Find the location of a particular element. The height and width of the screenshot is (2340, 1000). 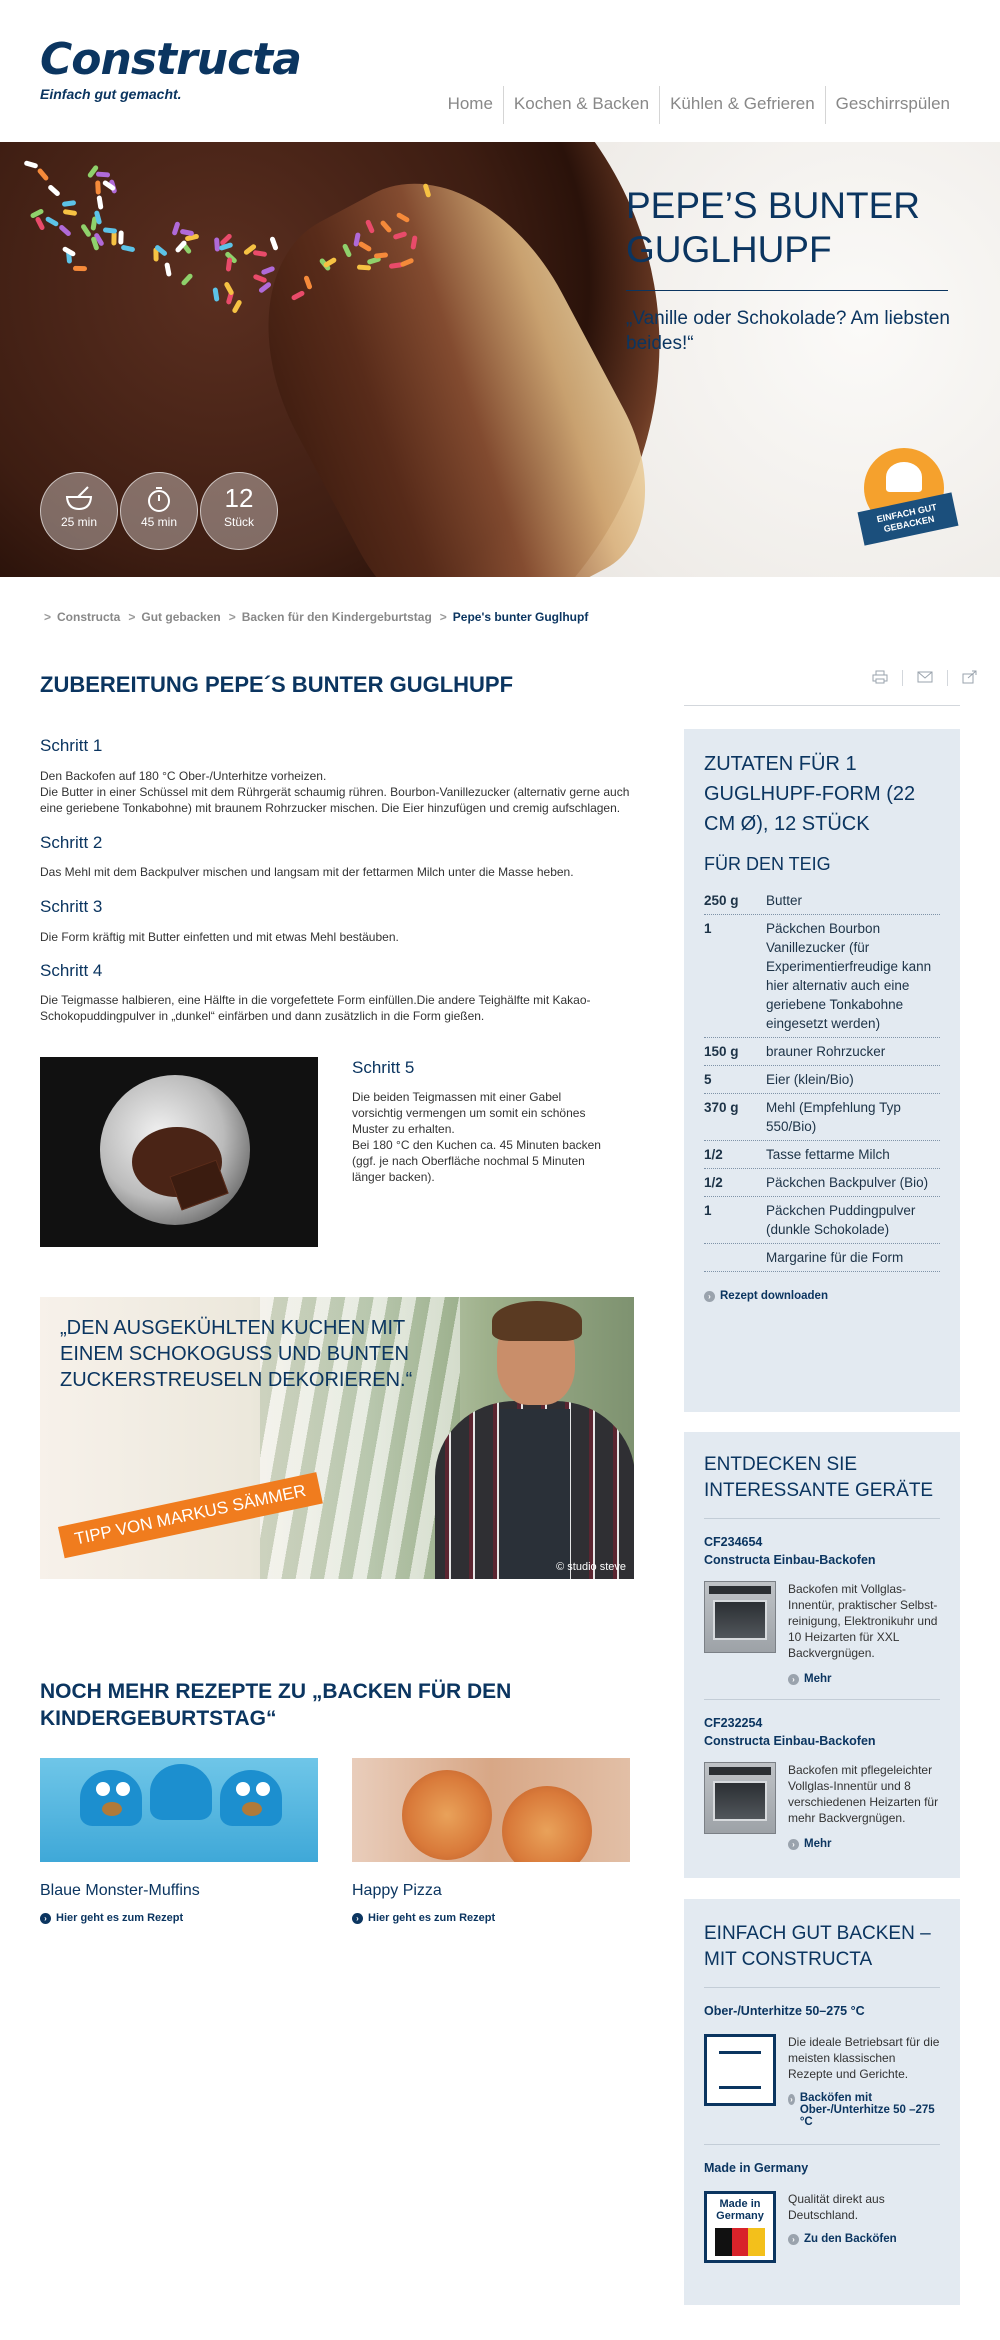

flag-stripe-red is located at coordinates (740, 2242).